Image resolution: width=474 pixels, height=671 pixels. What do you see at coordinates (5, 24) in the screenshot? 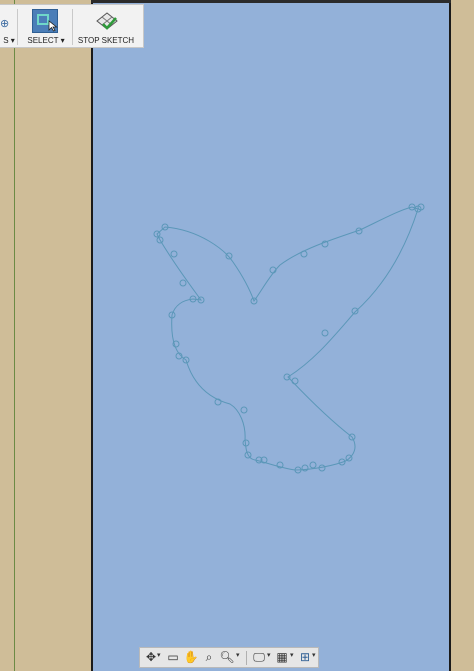
I see `globe-icon: ⊕` at bounding box center [5, 24].